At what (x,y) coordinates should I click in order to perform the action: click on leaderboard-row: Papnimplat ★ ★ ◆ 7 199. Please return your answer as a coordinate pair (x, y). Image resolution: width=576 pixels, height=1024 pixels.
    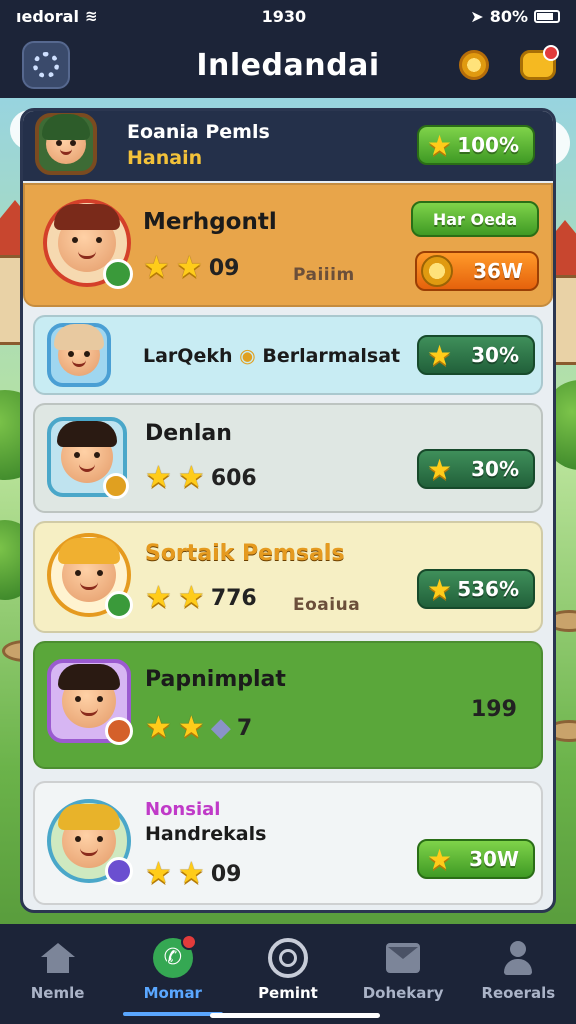
    Looking at the image, I should click on (288, 705).